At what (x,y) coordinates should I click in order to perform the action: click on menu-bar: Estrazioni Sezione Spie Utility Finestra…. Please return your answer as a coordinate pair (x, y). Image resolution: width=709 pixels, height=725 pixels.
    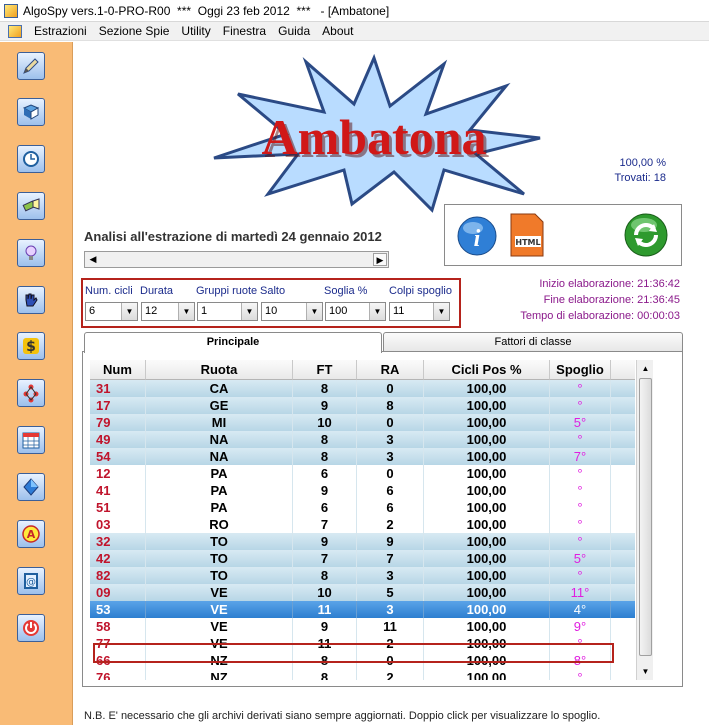
    Looking at the image, I should click on (354, 31).